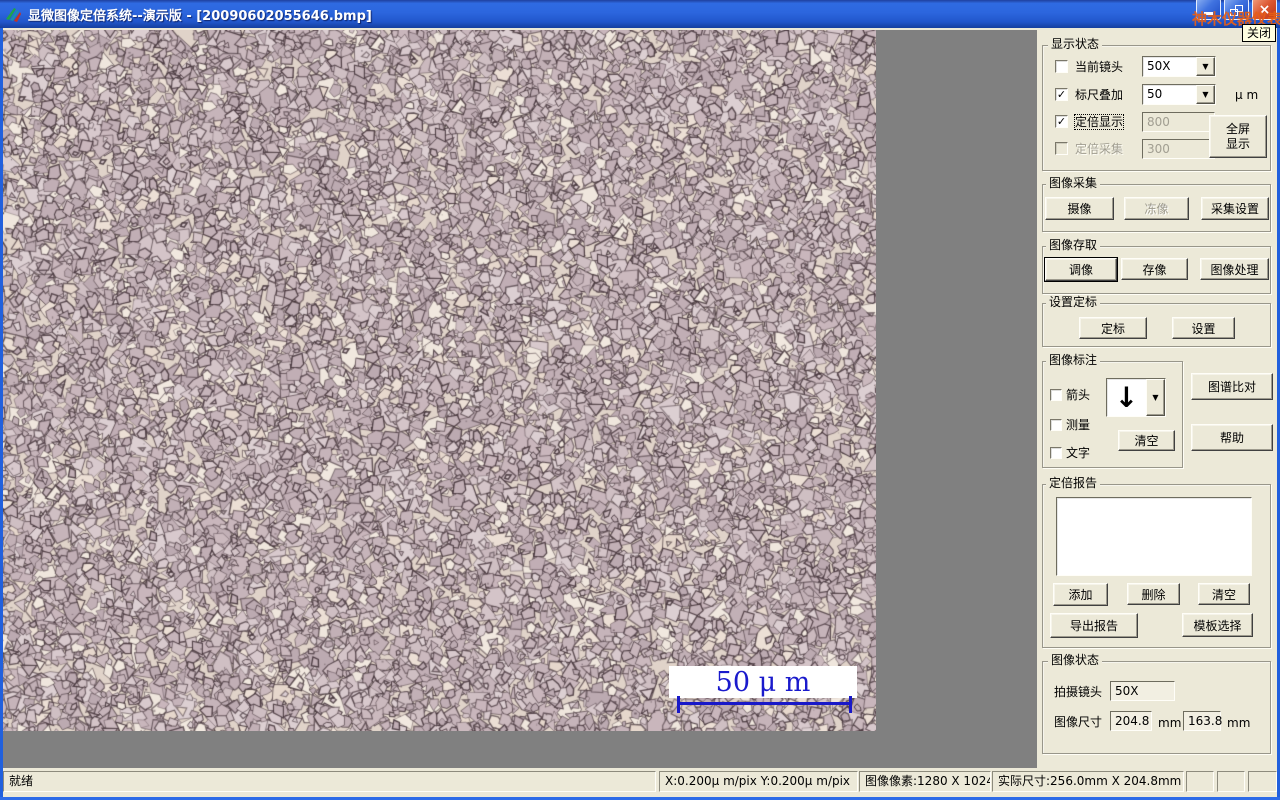 This screenshot has width=1280, height=800. Describe the element at coordinates (925, 781) in the screenshot. I see `status-image-pixels: 图像像素:1280 X 1024` at that location.